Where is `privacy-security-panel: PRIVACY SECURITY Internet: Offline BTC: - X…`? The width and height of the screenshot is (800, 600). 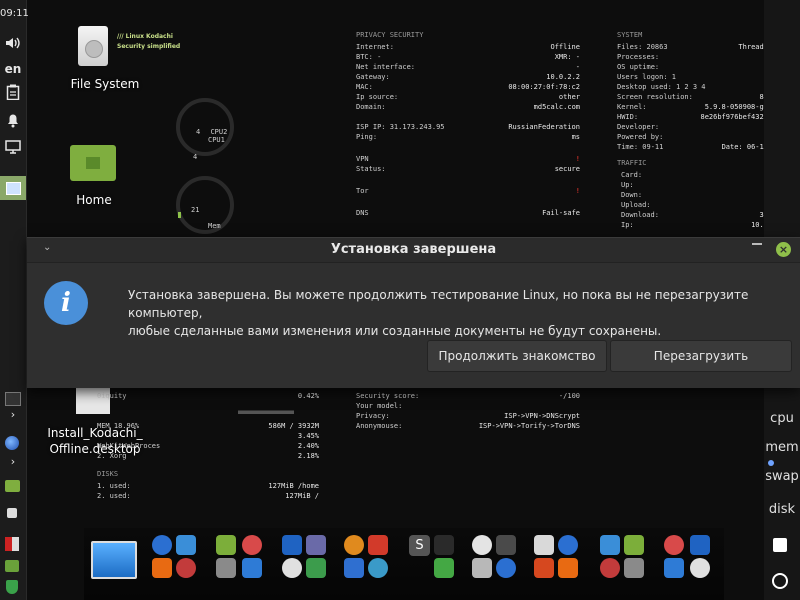 privacy-security-panel: PRIVACY SECURITY Internet: Offline BTC: - X… is located at coordinates (468, 124).